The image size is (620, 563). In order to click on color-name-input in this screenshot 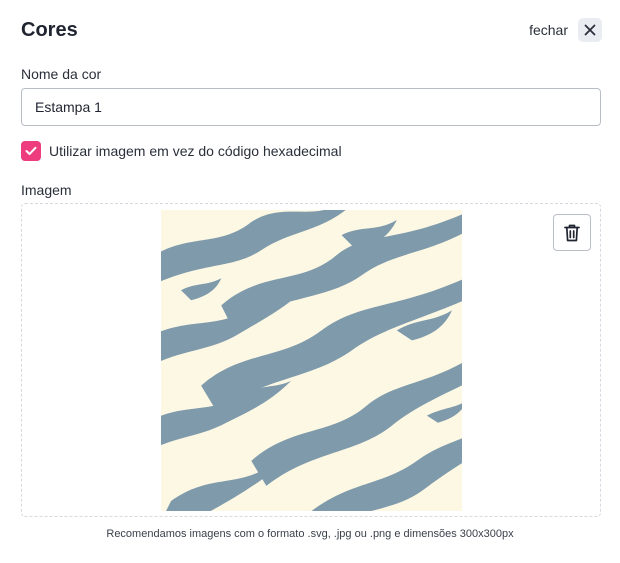, I will do `click(311, 107)`.